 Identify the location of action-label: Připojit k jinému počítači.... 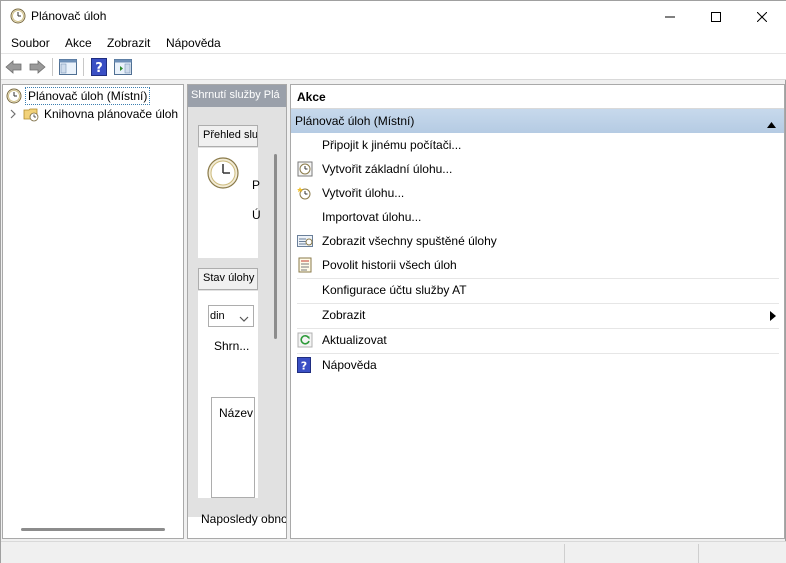
(392, 145).